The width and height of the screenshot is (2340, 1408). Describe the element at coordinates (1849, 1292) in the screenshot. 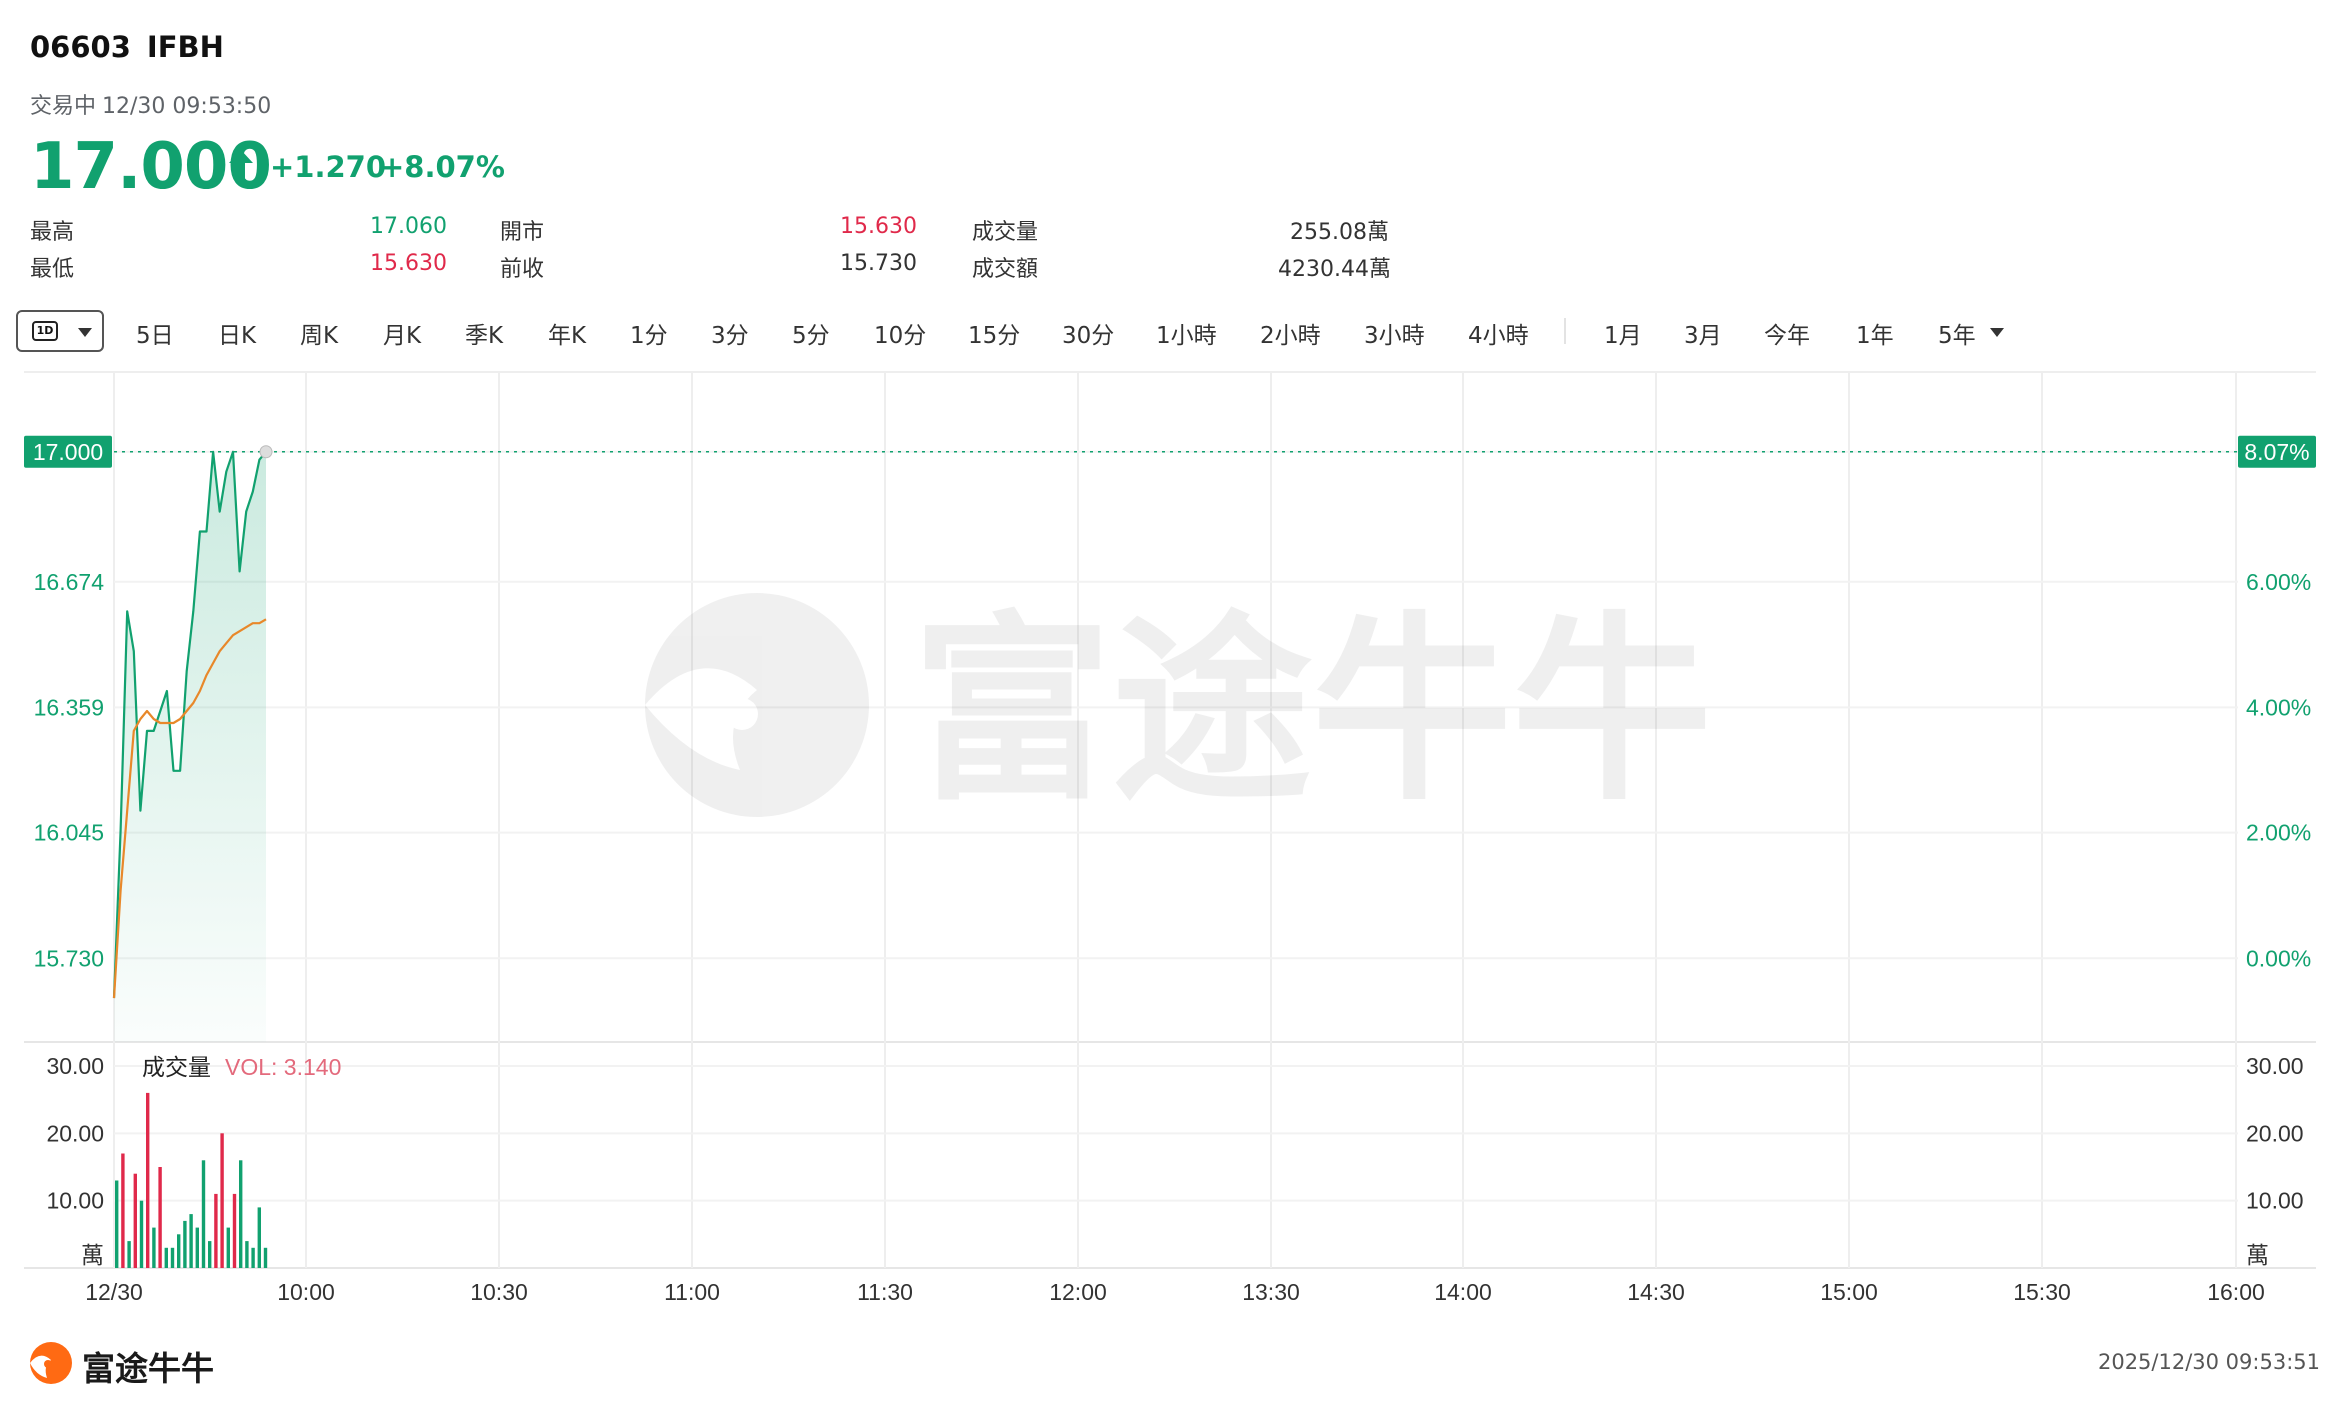

I see `x-tick-label: 15:00` at that location.